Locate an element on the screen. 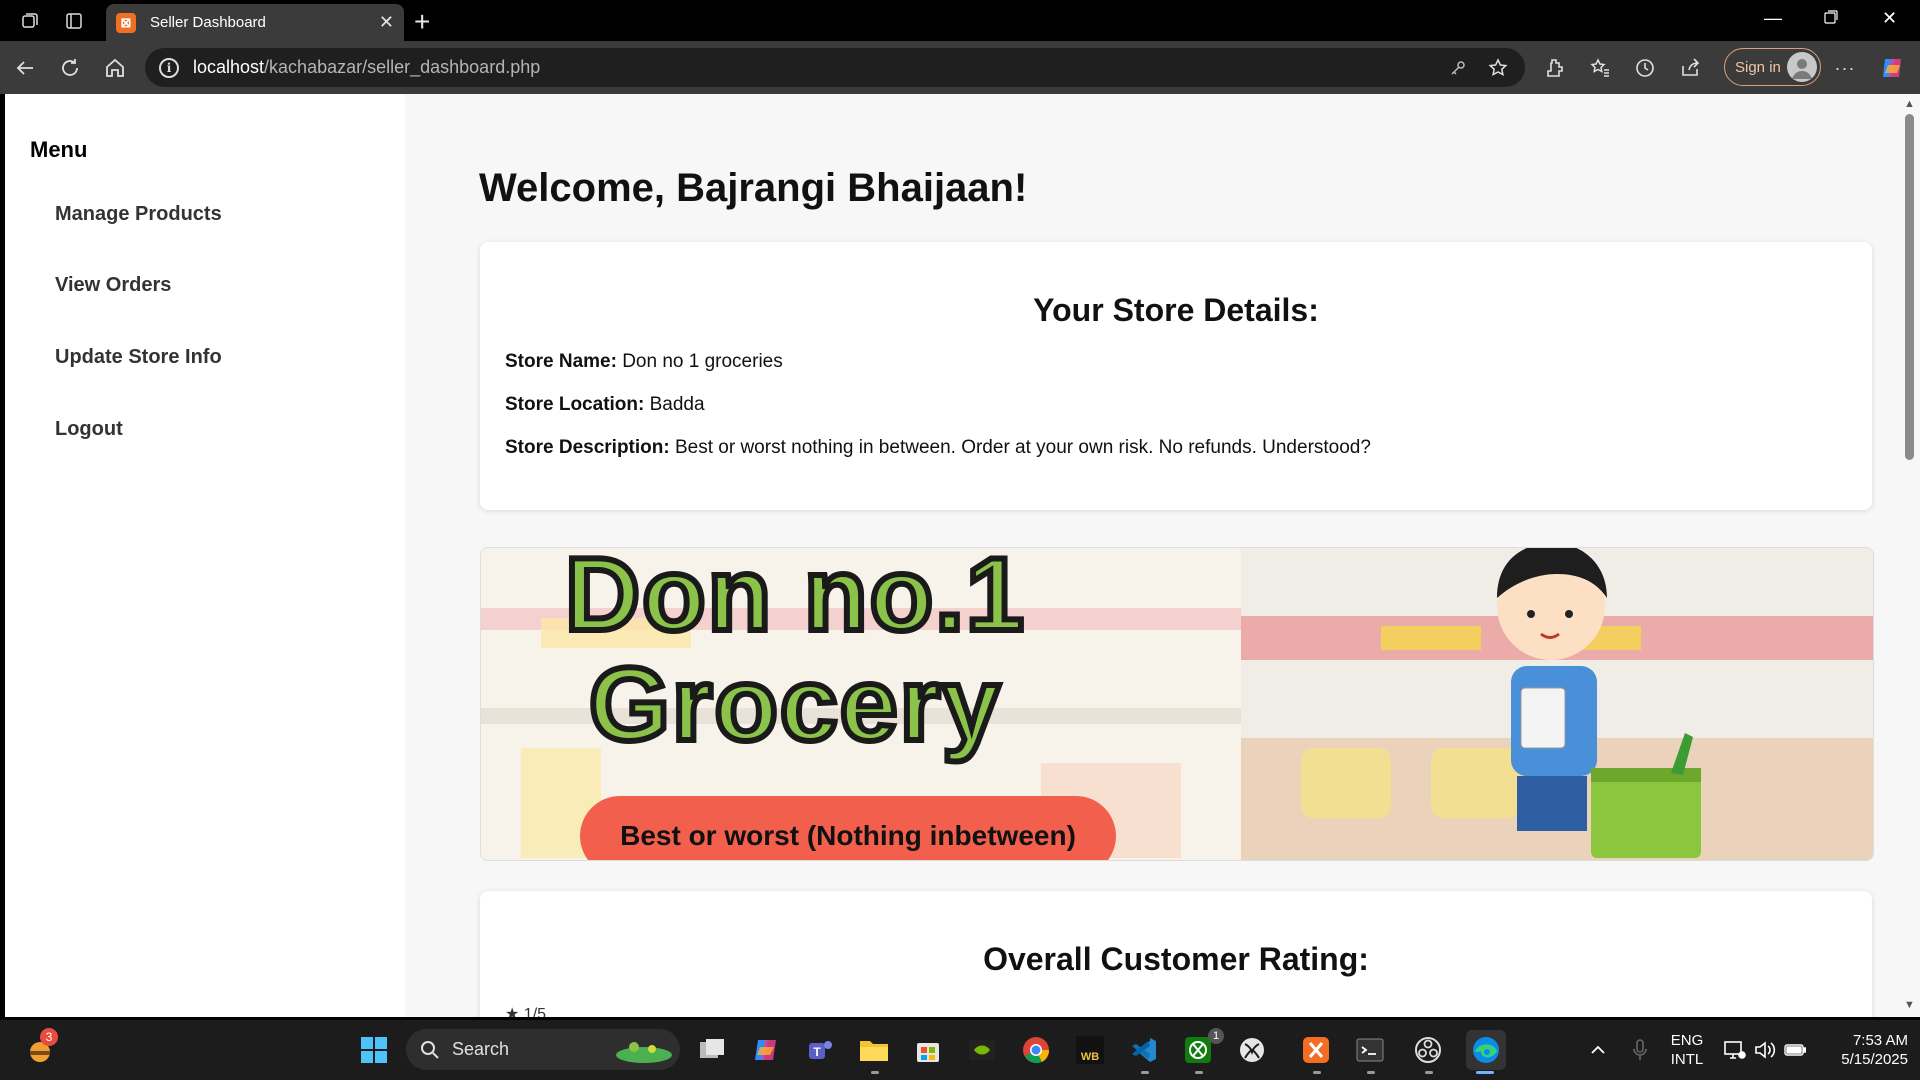 This screenshot has height=1080, width=1920. volume-icon is located at coordinates (1765, 1050).